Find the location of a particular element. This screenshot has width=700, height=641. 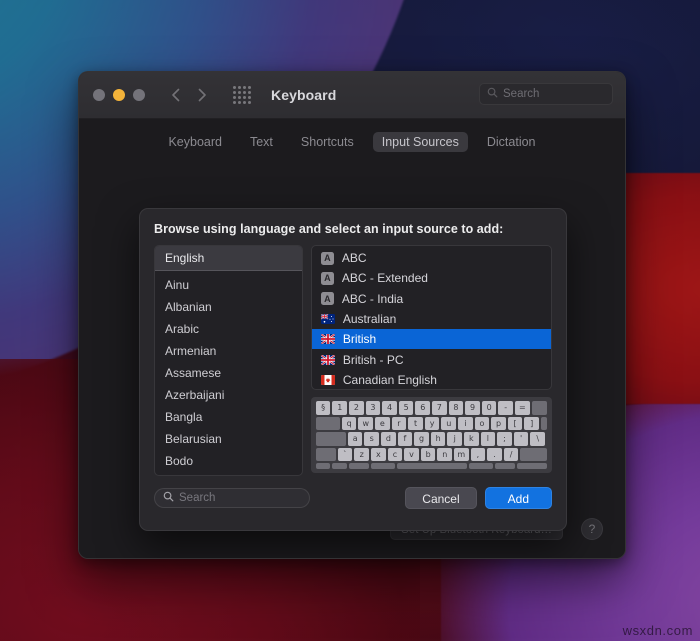

key: . is located at coordinates (494, 454).